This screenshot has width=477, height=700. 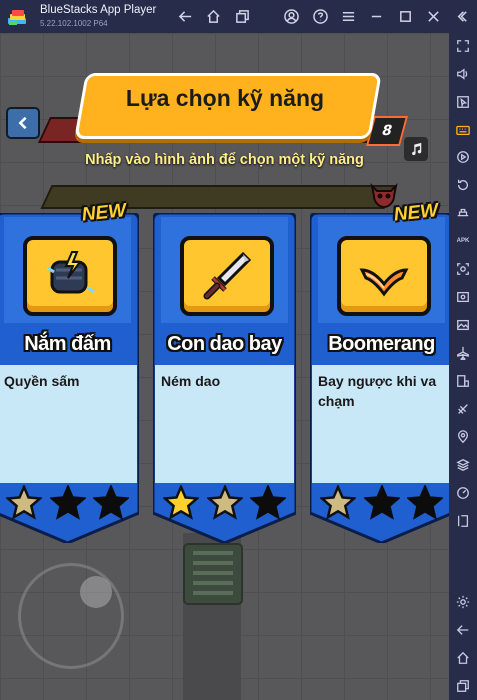 I want to click on right-toolbar: APK, so click(x=463, y=366).